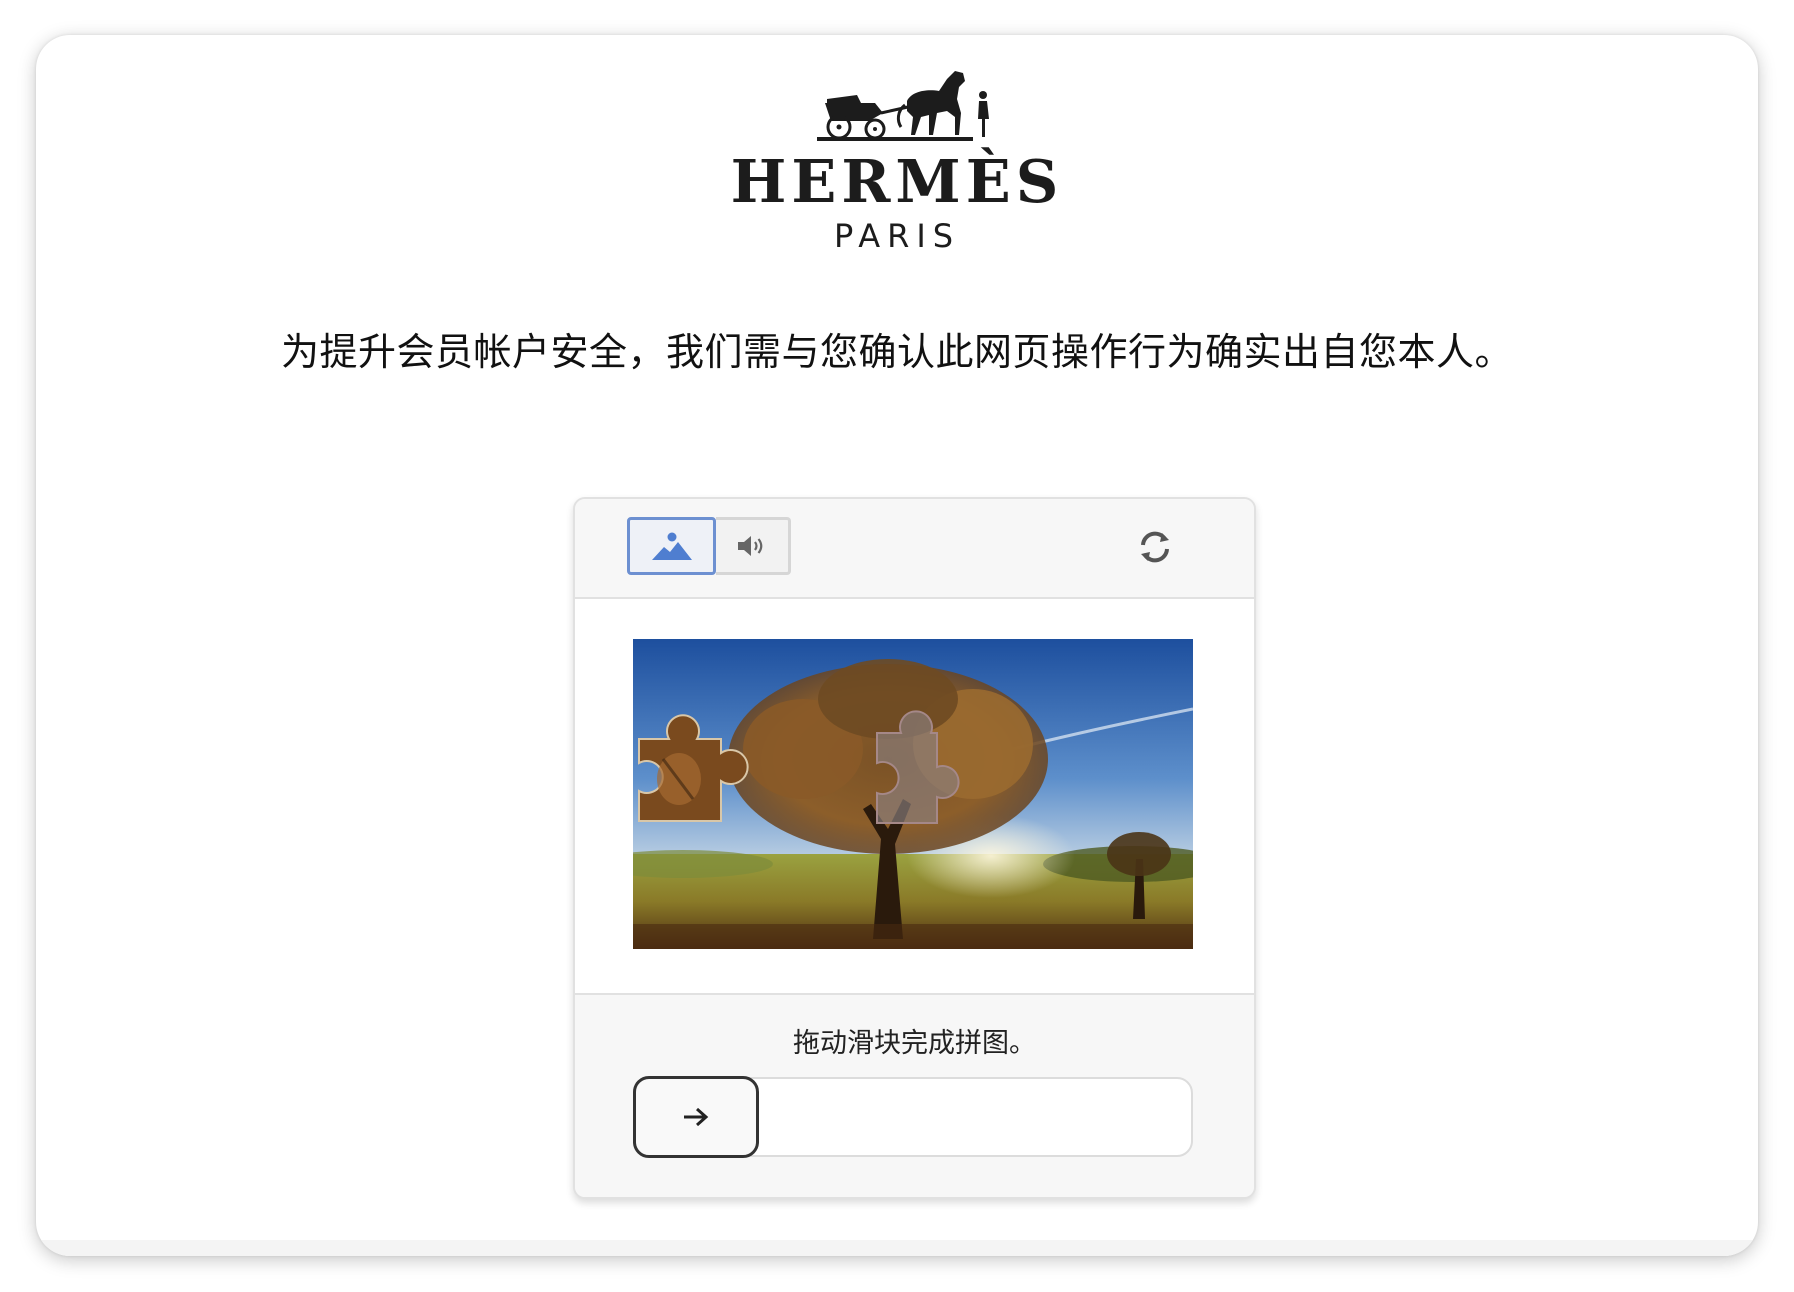  I want to click on audio-mode-button, so click(753, 546).